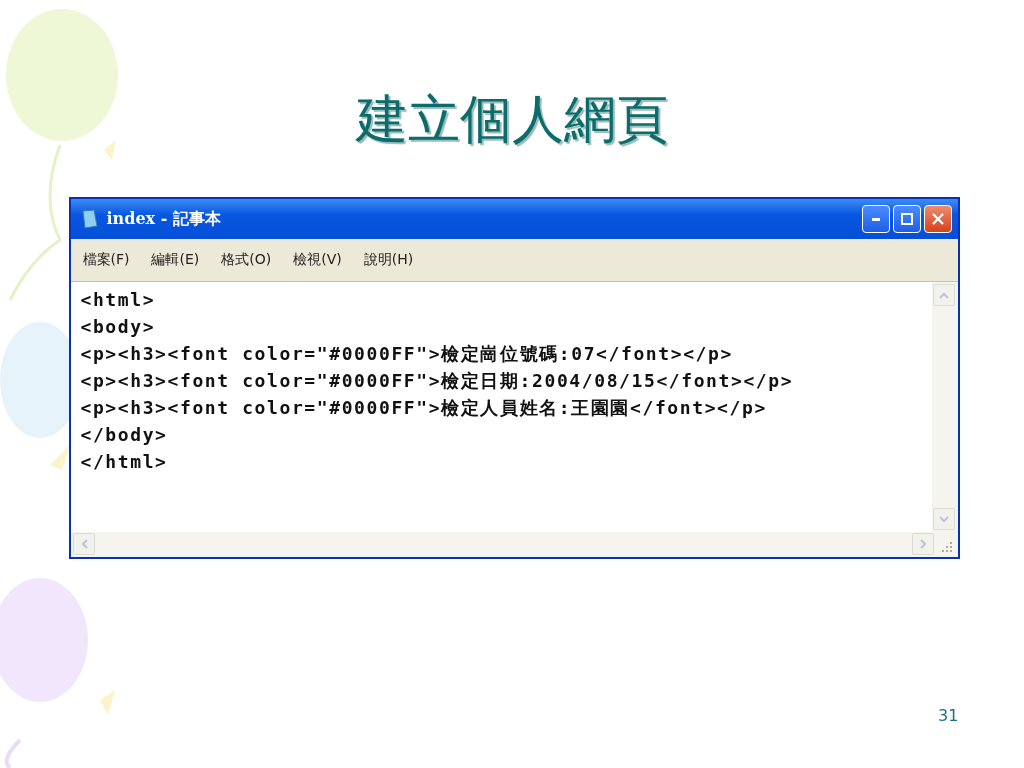 The width and height of the screenshot is (1024, 768). I want to click on horizontal-scrollbar, so click(503, 544).